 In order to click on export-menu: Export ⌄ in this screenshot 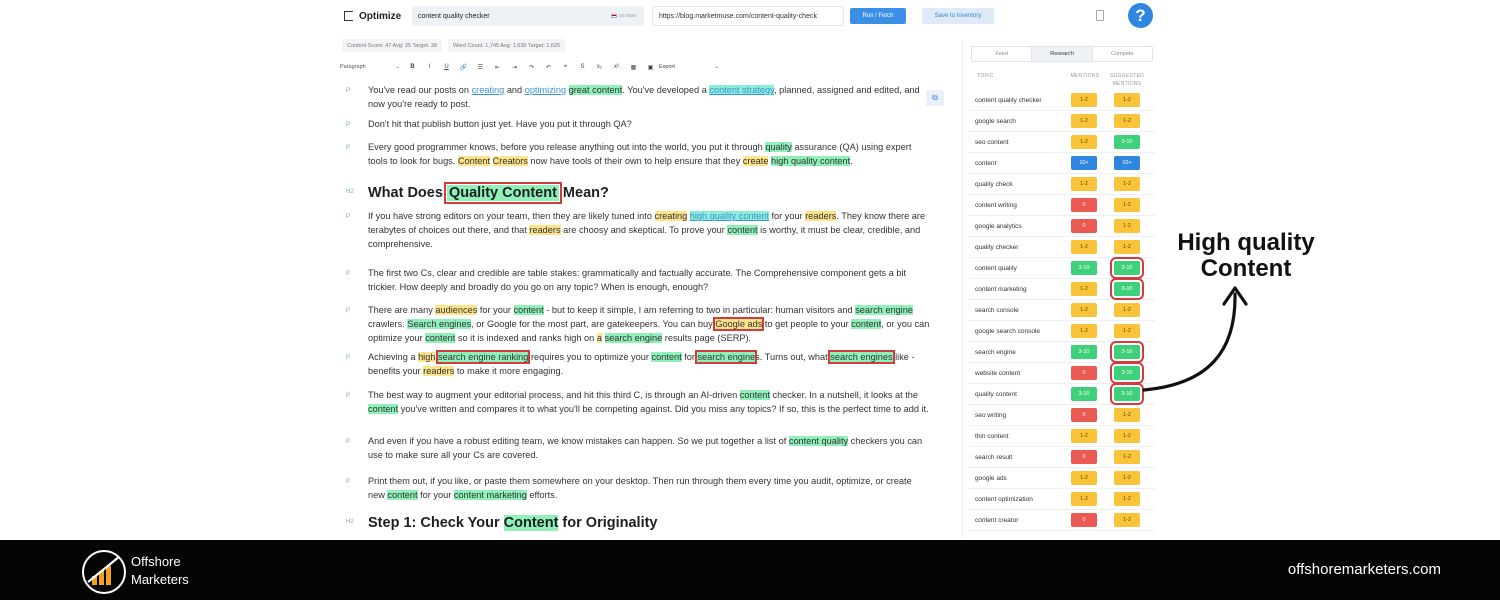, I will do `click(689, 67)`.